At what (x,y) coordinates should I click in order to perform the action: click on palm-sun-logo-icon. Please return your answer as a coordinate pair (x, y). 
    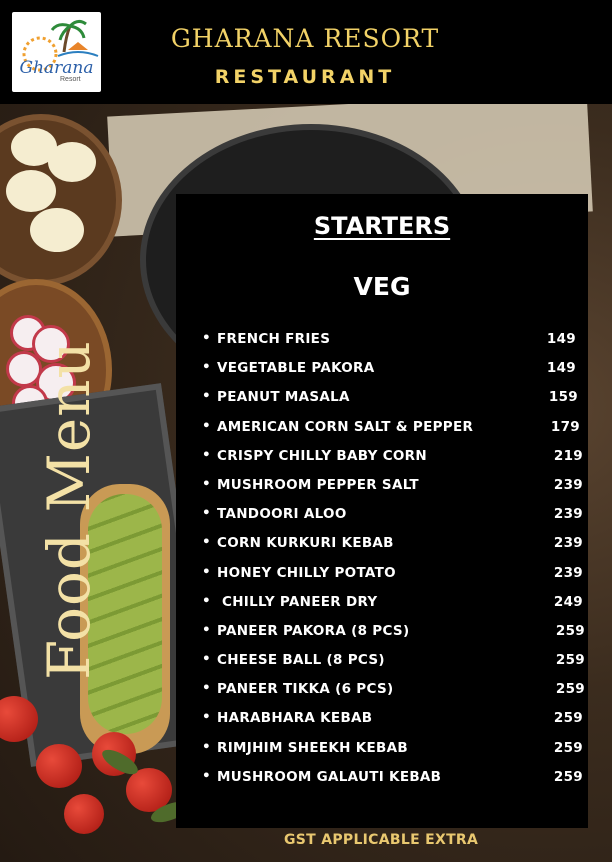
    Looking at the image, I should click on (60, 45).